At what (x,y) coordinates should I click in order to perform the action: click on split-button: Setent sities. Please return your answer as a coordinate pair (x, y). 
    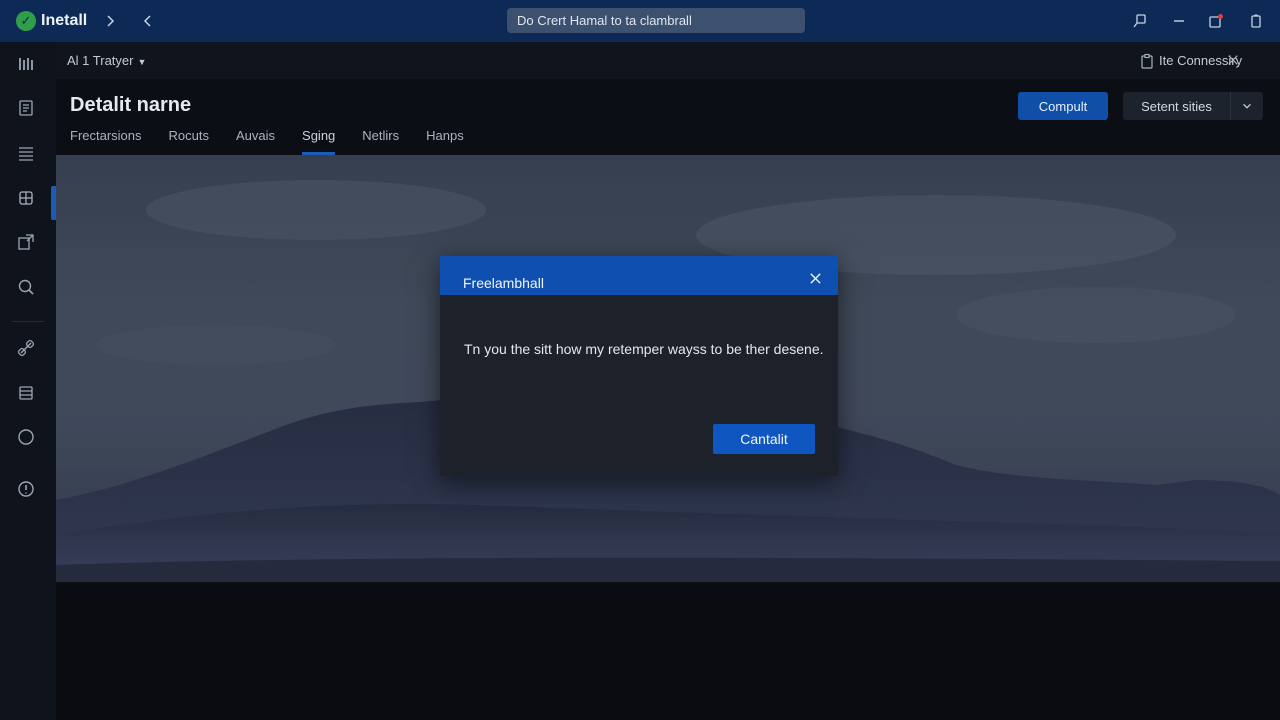
    Looking at the image, I should click on (1193, 106).